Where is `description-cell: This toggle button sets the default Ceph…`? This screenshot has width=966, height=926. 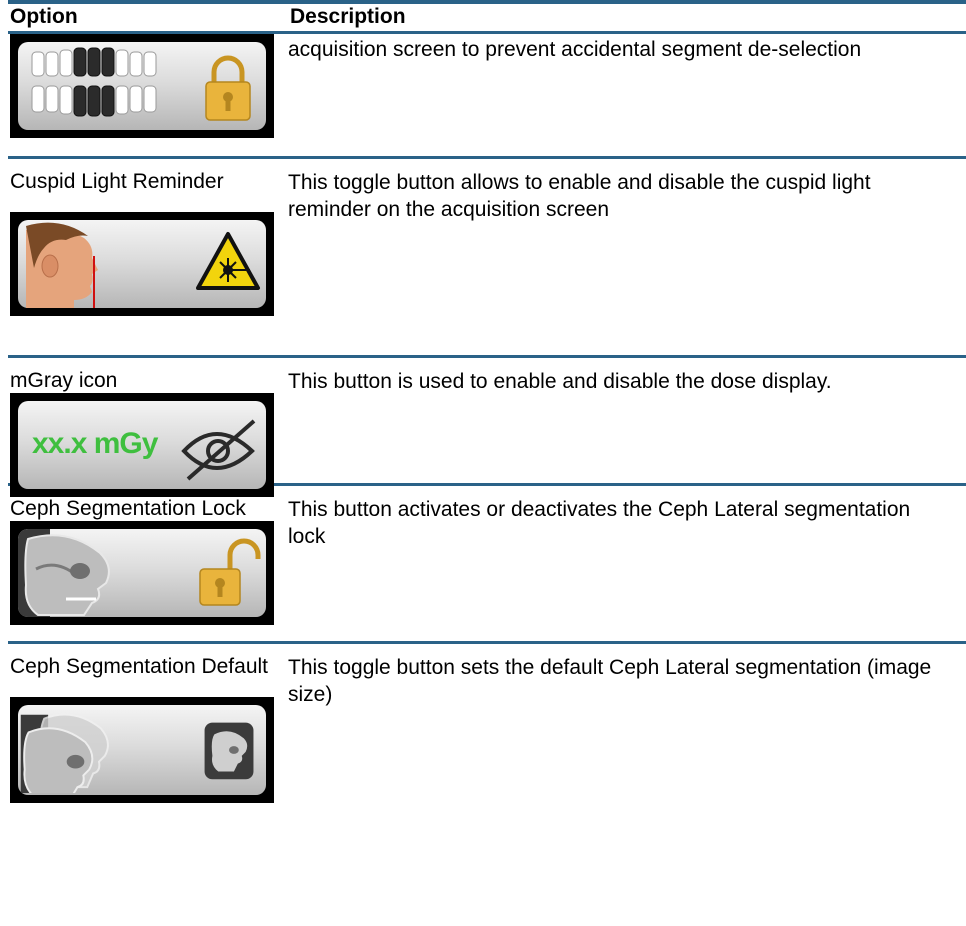 description-cell: This toggle button sets the default Ceph… is located at coordinates (610, 681).